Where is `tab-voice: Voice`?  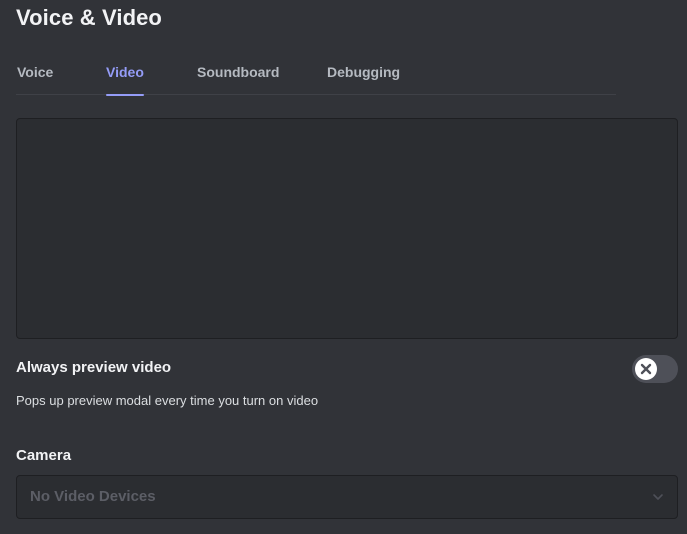 tab-voice: Voice is located at coordinates (35, 78).